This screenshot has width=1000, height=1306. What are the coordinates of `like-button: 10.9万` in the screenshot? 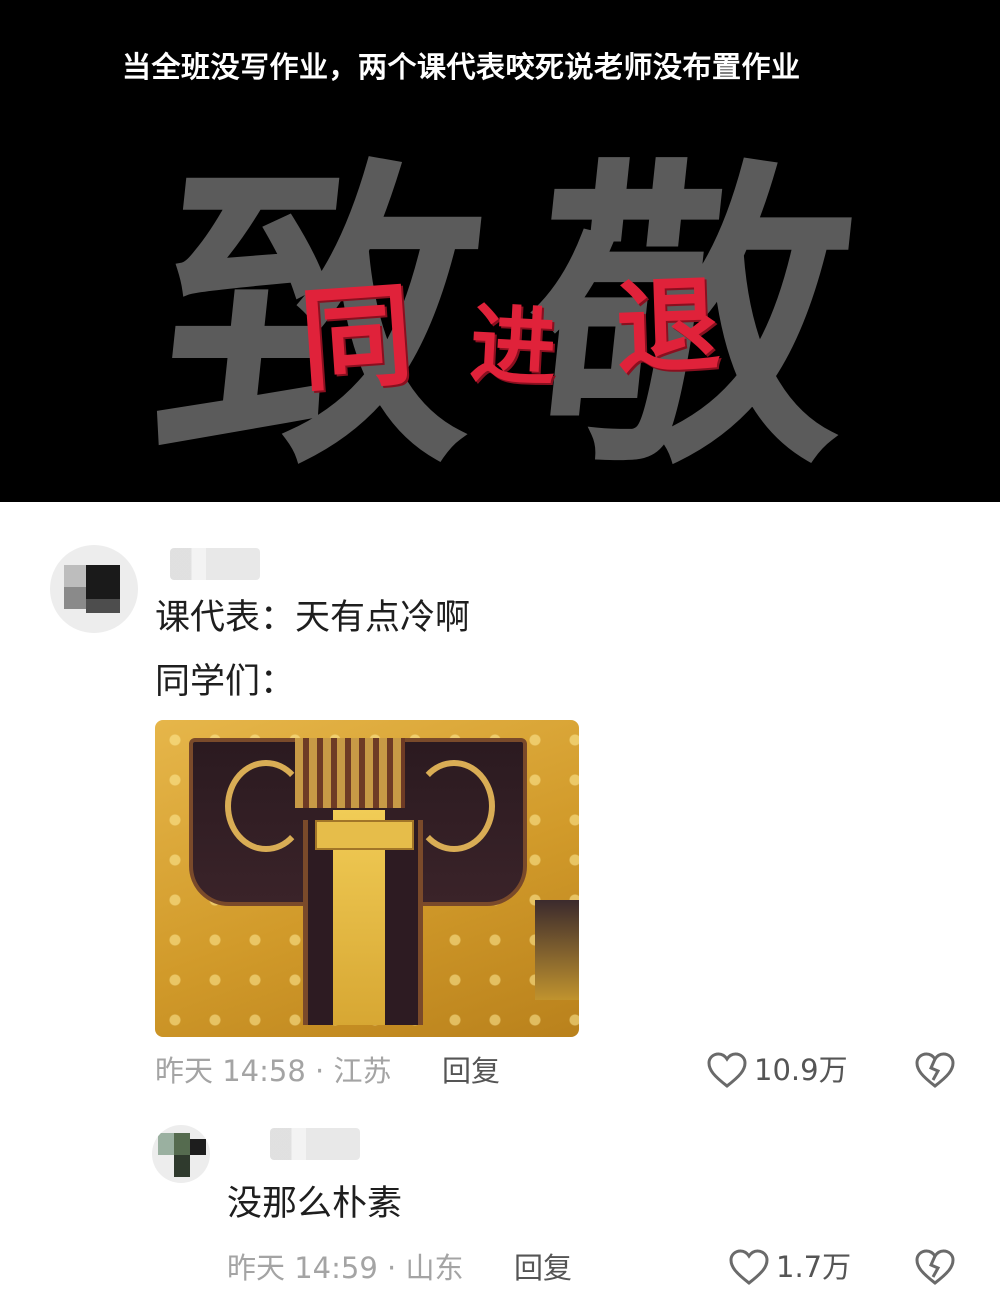 It's located at (777, 1070).